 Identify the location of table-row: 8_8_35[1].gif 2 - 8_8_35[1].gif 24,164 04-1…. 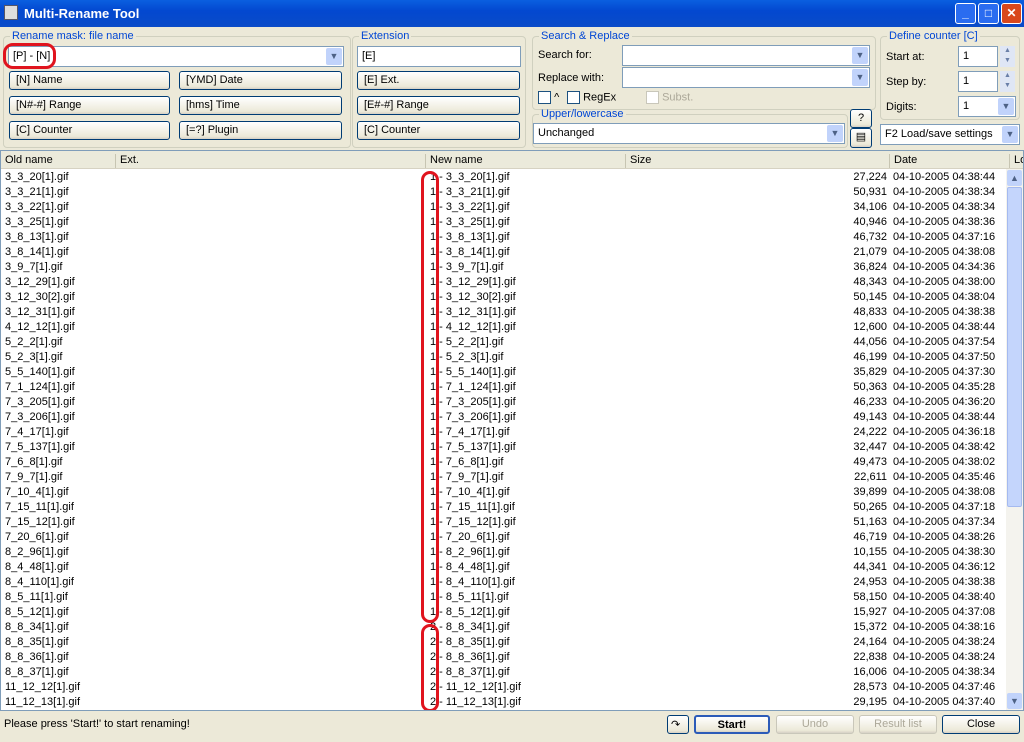
(504, 642).